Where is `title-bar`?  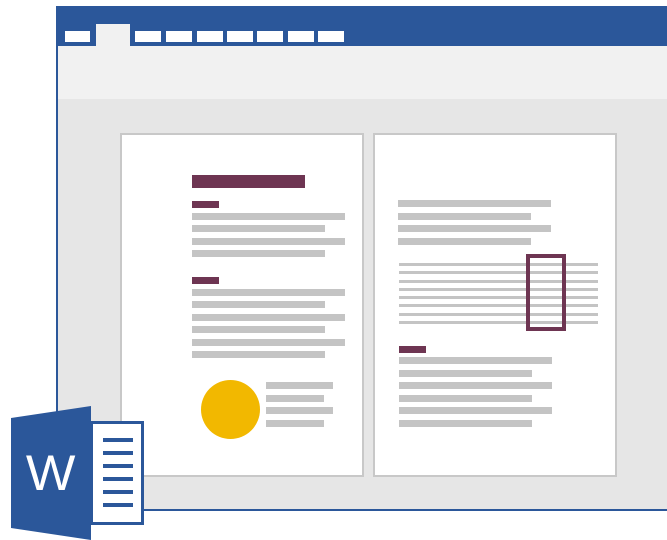 title-bar is located at coordinates (361, 26).